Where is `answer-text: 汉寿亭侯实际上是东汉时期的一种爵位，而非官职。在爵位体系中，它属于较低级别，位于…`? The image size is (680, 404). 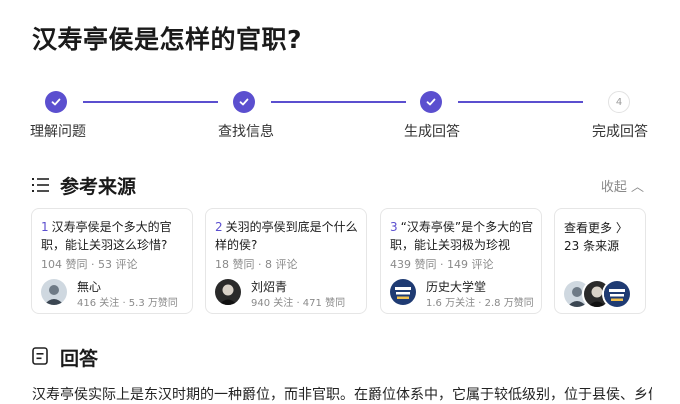 answer-text: 汉寿亭侯实际上是东汉时期的一种爵位，而非官职。在爵位体系中，它属于较低级别，位于… is located at coordinates (342, 395).